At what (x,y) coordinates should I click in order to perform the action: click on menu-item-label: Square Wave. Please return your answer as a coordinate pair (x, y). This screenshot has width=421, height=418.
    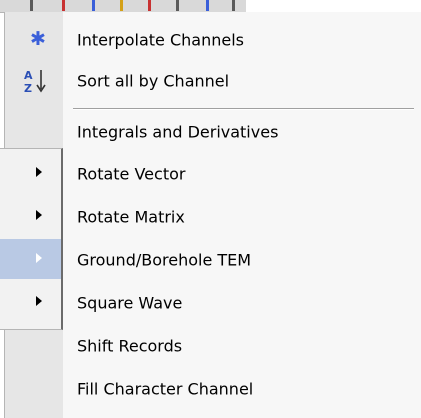
    Looking at the image, I should click on (130, 303).